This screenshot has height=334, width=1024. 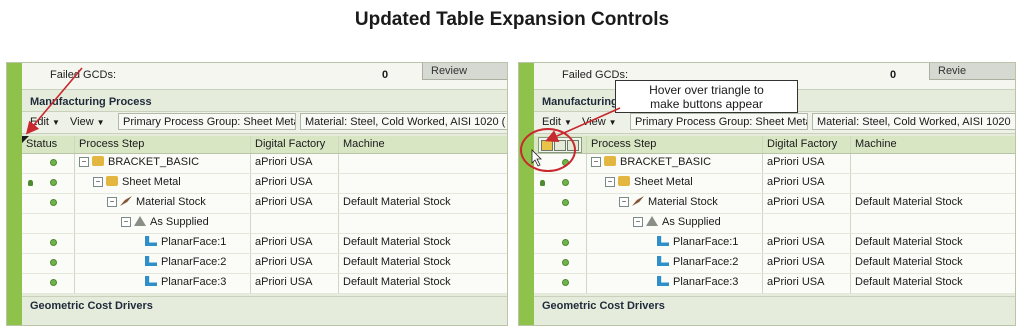 What do you see at coordinates (54, 101) in the screenshot?
I see `arrow-to-triangle` at bounding box center [54, 101].